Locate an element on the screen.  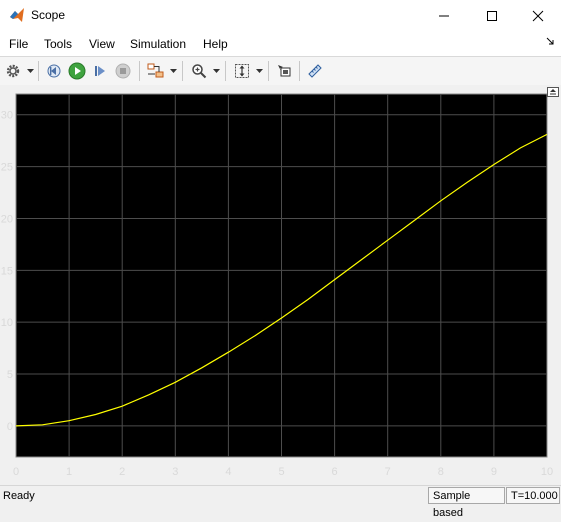
step-back-icon is located at coordinates (54, 71).